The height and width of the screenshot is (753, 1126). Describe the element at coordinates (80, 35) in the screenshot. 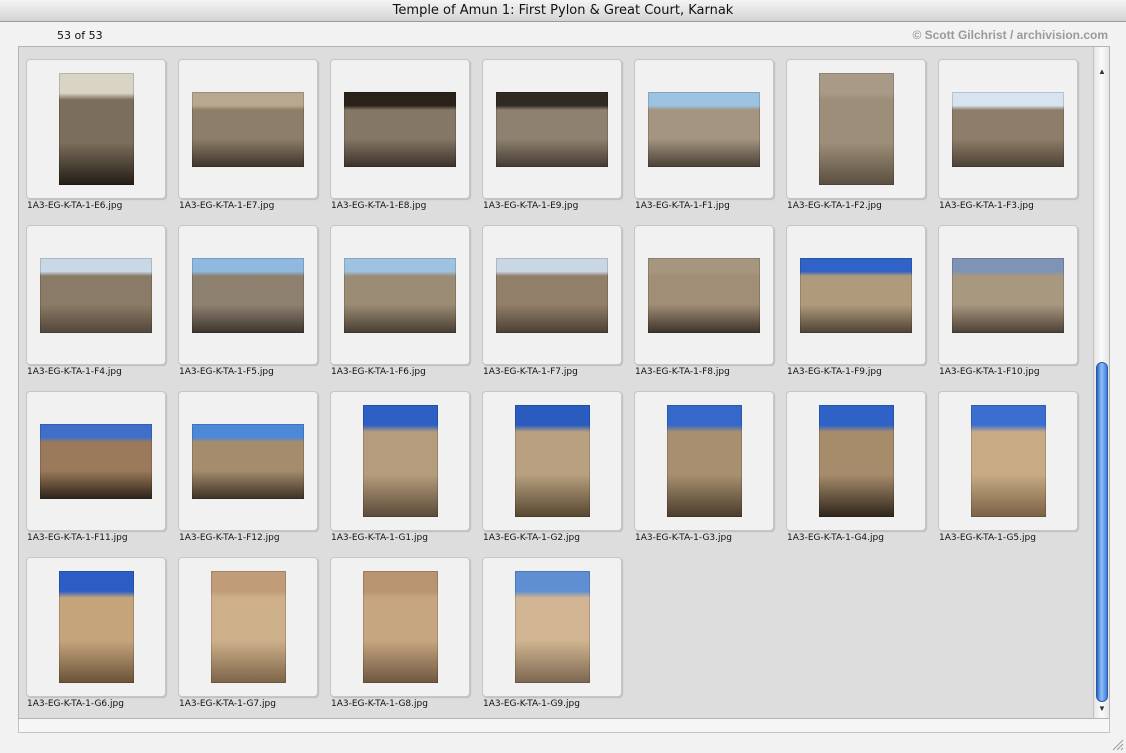

I see `image-counter: 53 of 53` at that location.